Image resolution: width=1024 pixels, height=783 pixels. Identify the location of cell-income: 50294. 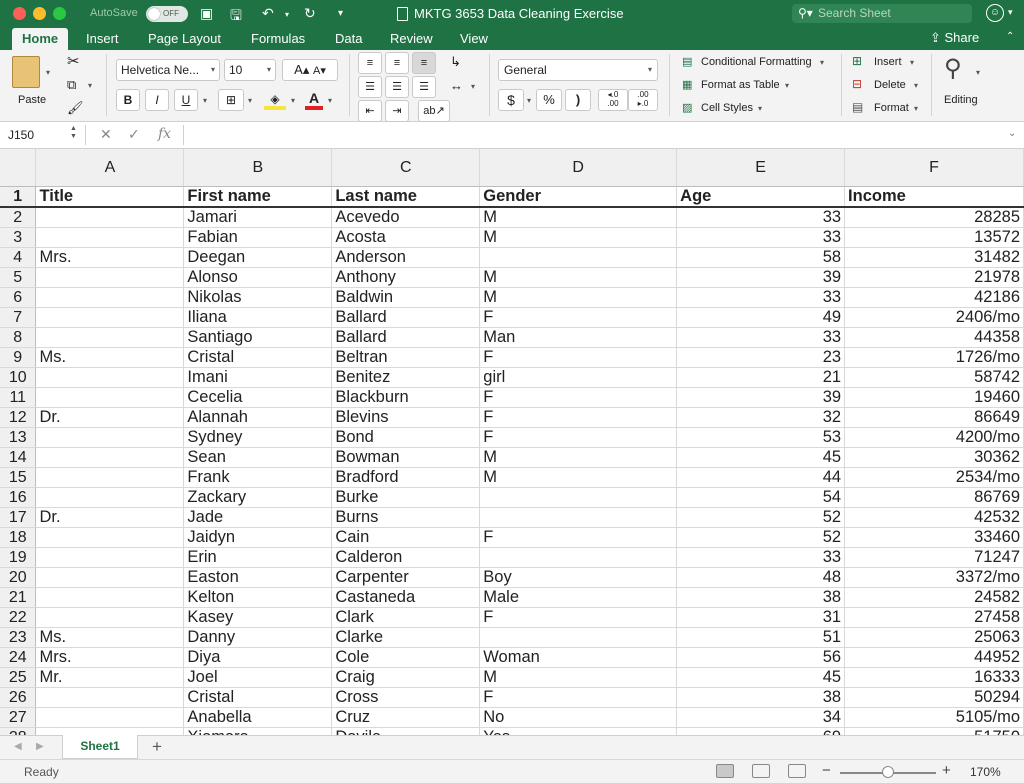
(934, 697).